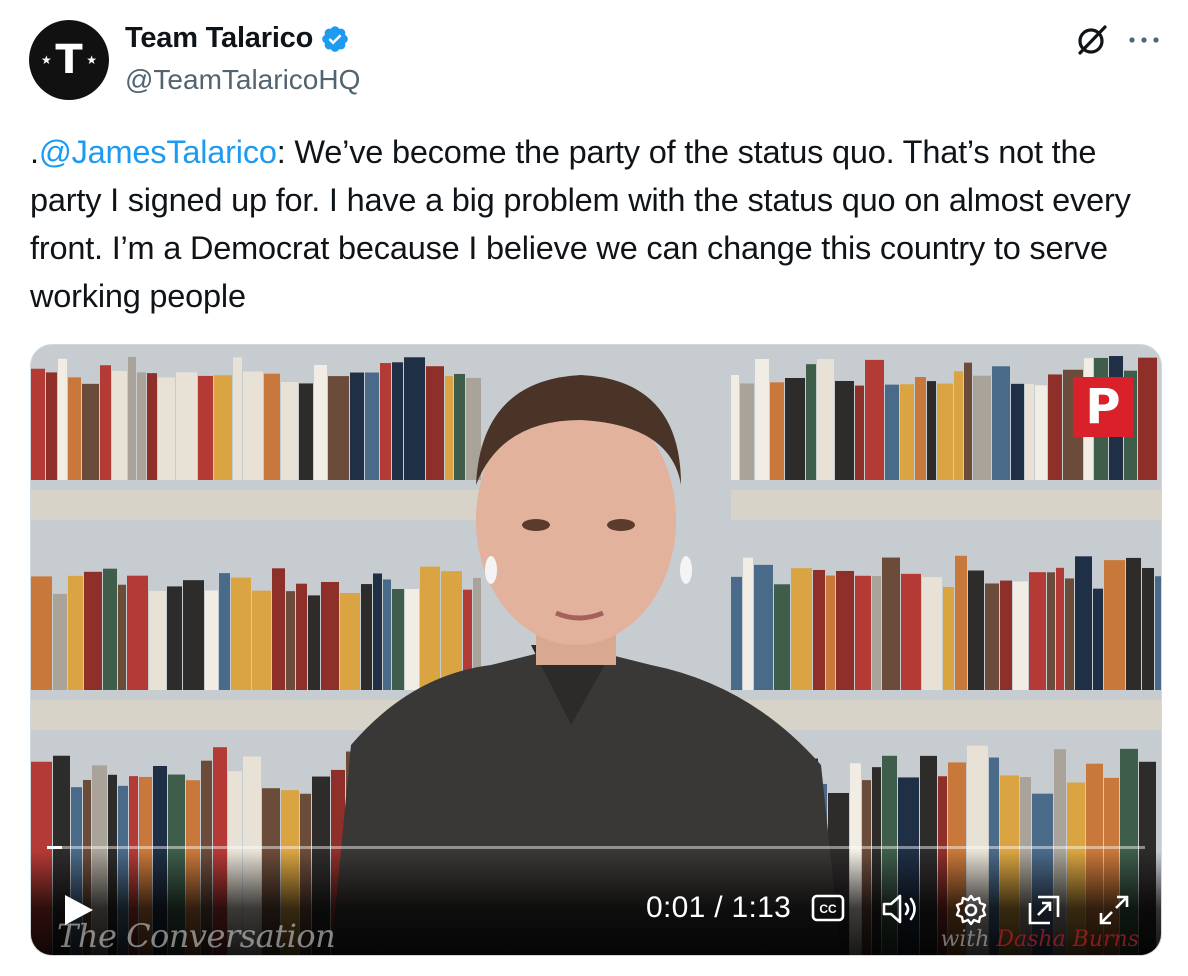 The width and height of the screenshot is (1188, 976). Describe the element at coordinates (69, 60) in the screenshot. I see `avatar: ★ T ★` at that location.